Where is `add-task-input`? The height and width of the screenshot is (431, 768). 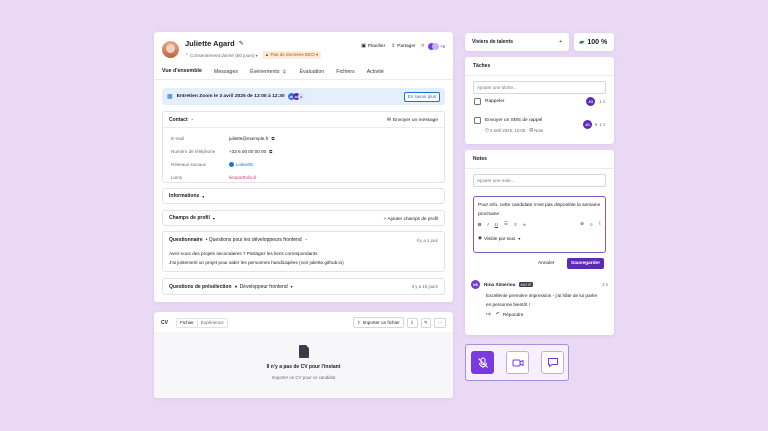
add-task-input is located at coordinates (539, 87).